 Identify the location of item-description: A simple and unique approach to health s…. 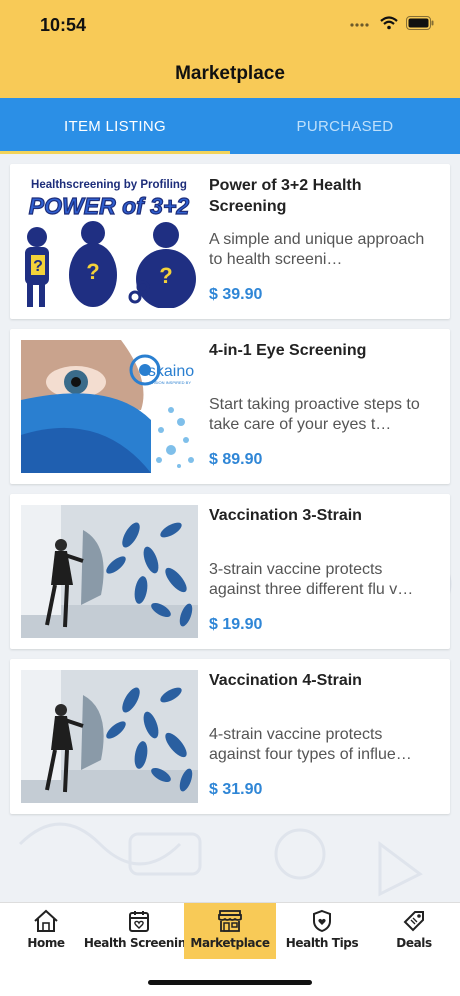
(317, 249).